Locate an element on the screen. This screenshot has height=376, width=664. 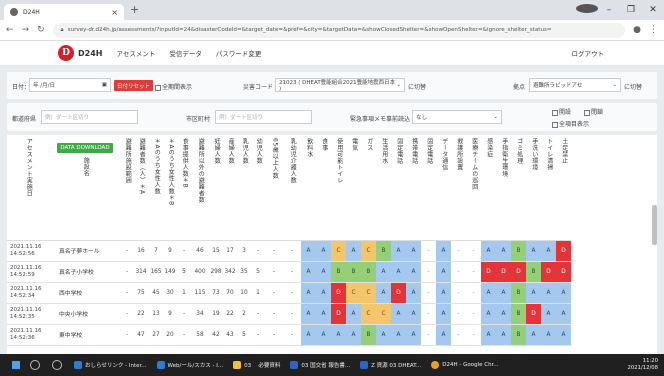
date-reset-button: 日付リセット is located at coordinates (134, 85).